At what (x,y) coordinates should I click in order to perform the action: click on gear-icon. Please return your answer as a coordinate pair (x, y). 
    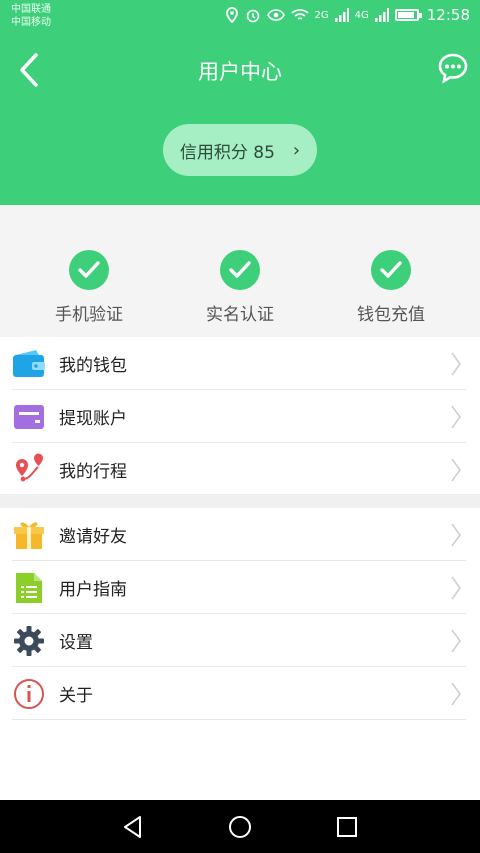
    Looking at the image, I should click on (29, 641).